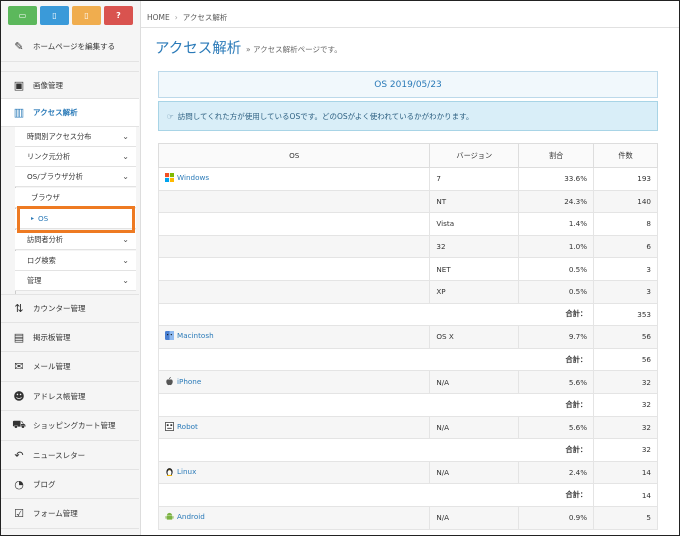 This screenshot has height=536, width=680. I want to click on sidebar-item-blog: ◔ ブログ, so click(70, 484).